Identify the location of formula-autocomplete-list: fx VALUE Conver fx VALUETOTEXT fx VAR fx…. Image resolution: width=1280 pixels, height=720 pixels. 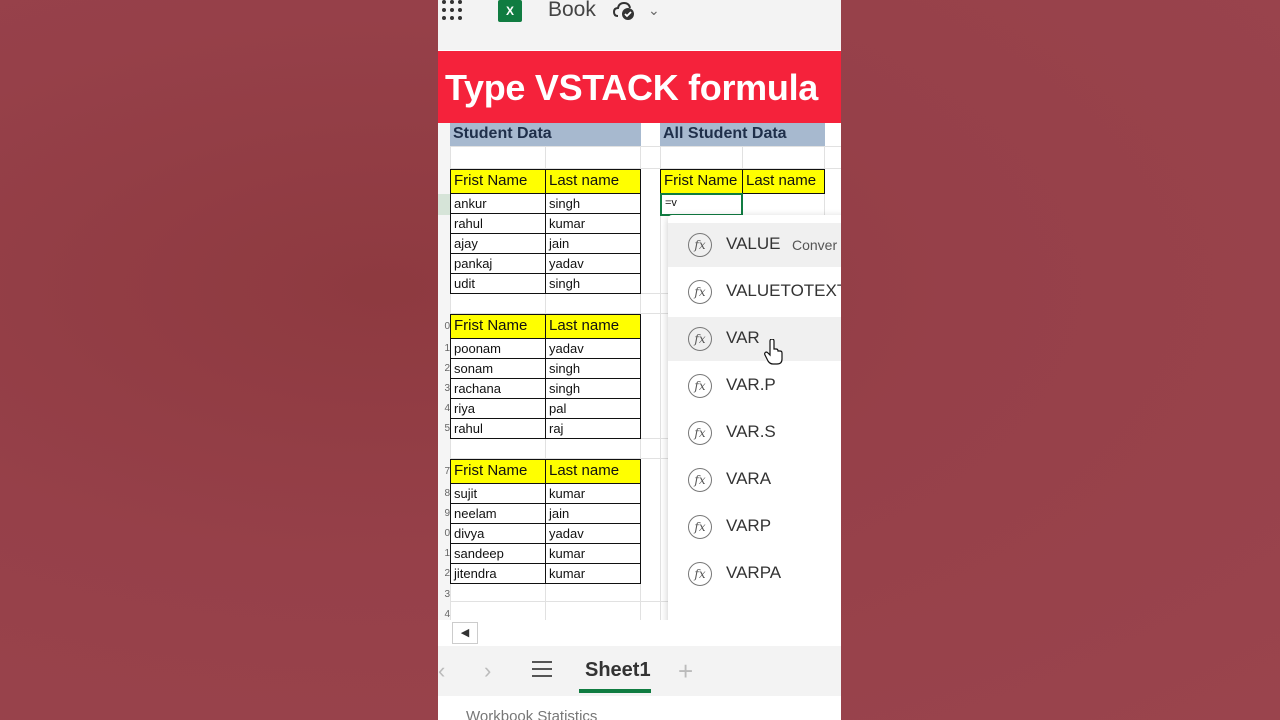
(754, 424).